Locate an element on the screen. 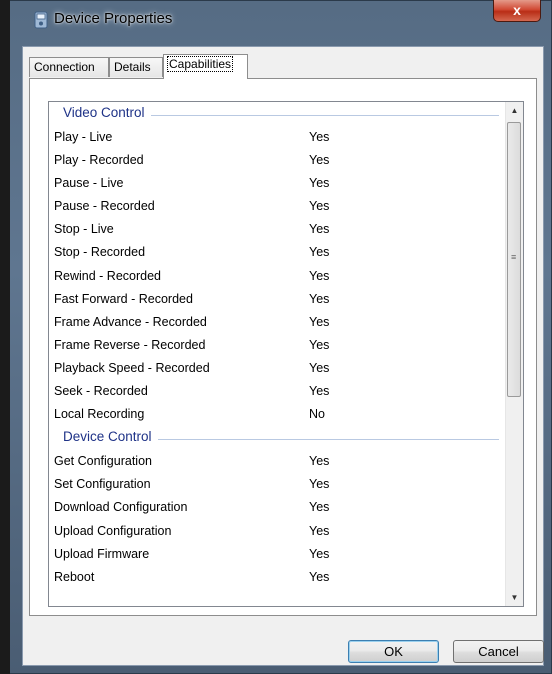  close-icon: x is located at coordinates (517, 10).